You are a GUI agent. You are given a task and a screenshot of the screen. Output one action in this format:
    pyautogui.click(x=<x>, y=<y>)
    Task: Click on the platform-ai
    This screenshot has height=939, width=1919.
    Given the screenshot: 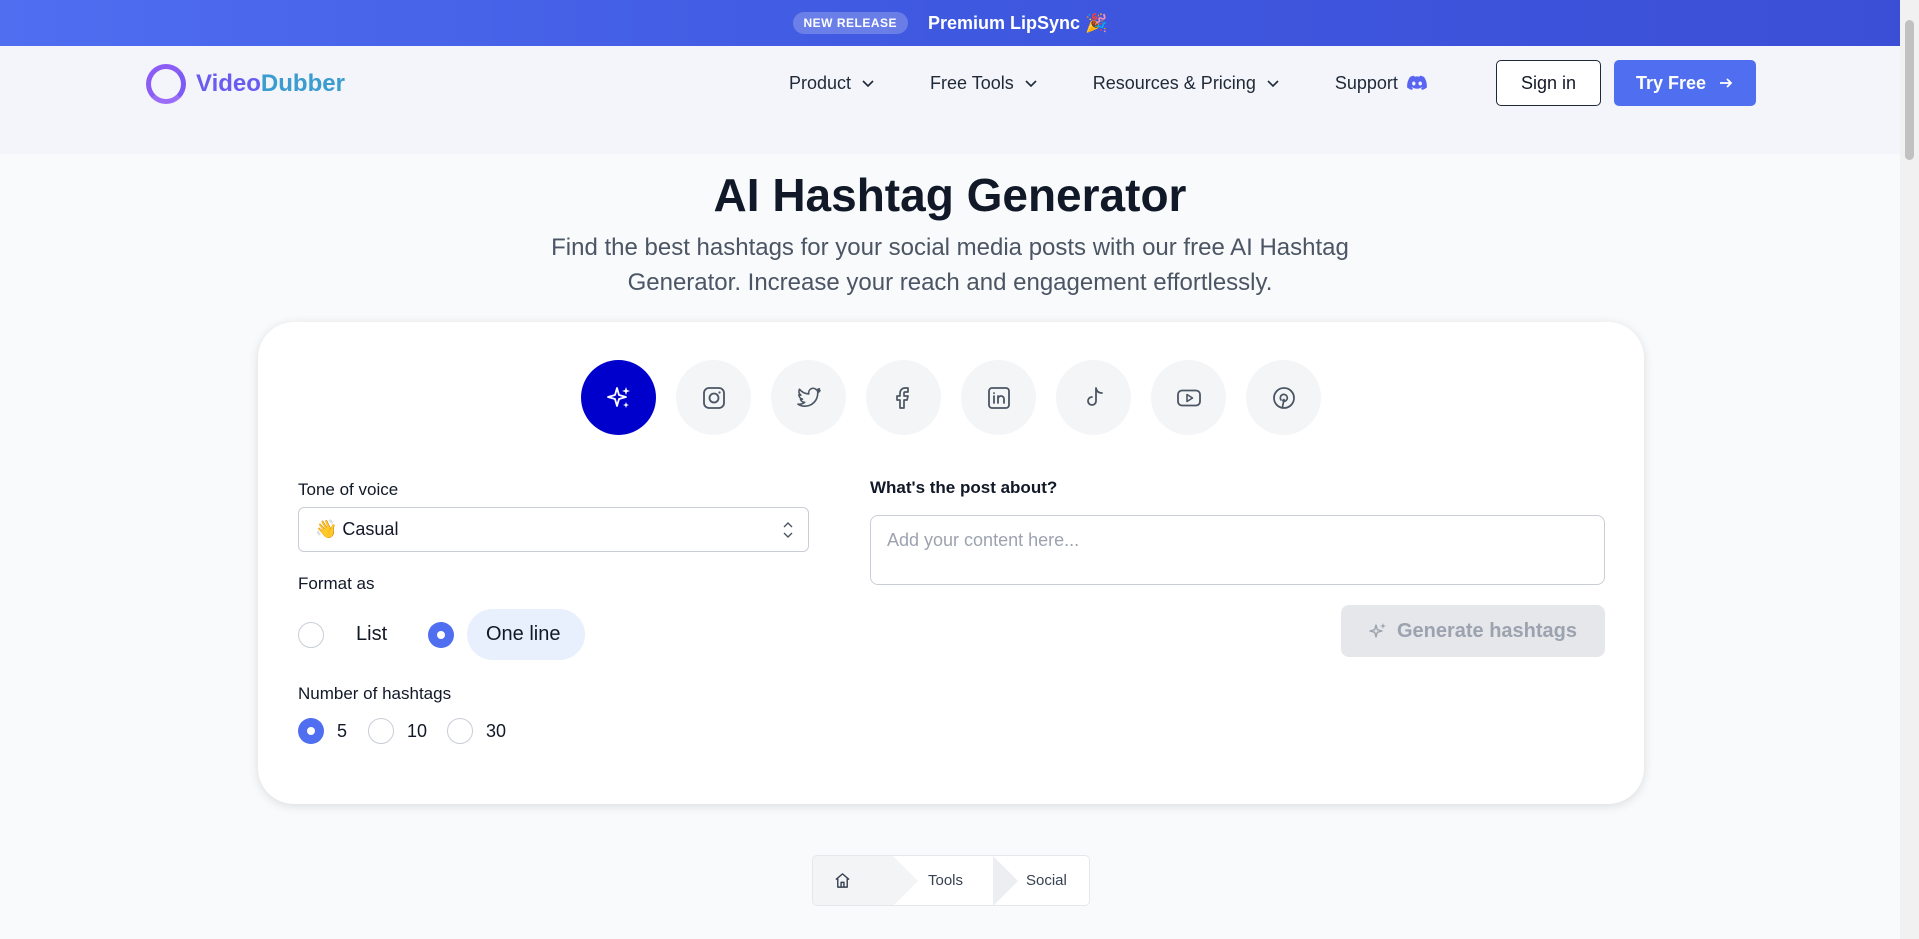 What is the action you would take?
    pyautogui.click(x=618, y=397)
    